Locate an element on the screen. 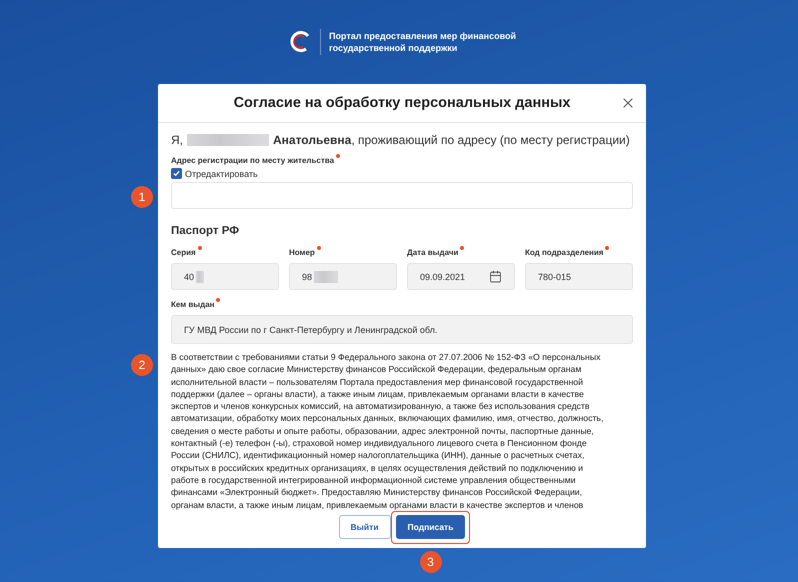 The image size is (798, 582). consent-text: В соответствии с требованиями статьи 9 Федерального закона от 27.07.2006 № 152-ФЗ «О персональных данных» даю свое согласие Министерству финансов Российской Федерации, федеральным органам исполнительной власти – пользователям Портала предоставления мер финансовой государственной поддержки (далее – органы власти), а также иным лицам, привлекаемым органами власти в качестве экспертов и членов конкурсных комиссий, на автоматизированную, а также без использования средств автоматизации, обработку моих персональных данных, включающих фамилию, имя, отчество, должность, сведения о месте работы и опыте работы, образовании, адрес электронной почты, паспортные данные, контактный (-е) телефон (-ы), страховой номер индивидуального лицевого счета в Пенсионном фонде России (СНИЛС), идентификационный номер налогоплательщика (ИНН), данные о расчетных счетах, открытых в российских кредитных организациях, в целях осуществления действий по подключению и работе в государственной интегрированной информационной системе управления общественными финансами «Электронный бюджет». Предоставляю Министерству финансов Российской Федерации, органам власти, а также иным лицам, привлекаемым органами власти в качестве экспертов и членов is located at coordinates (387, 431).